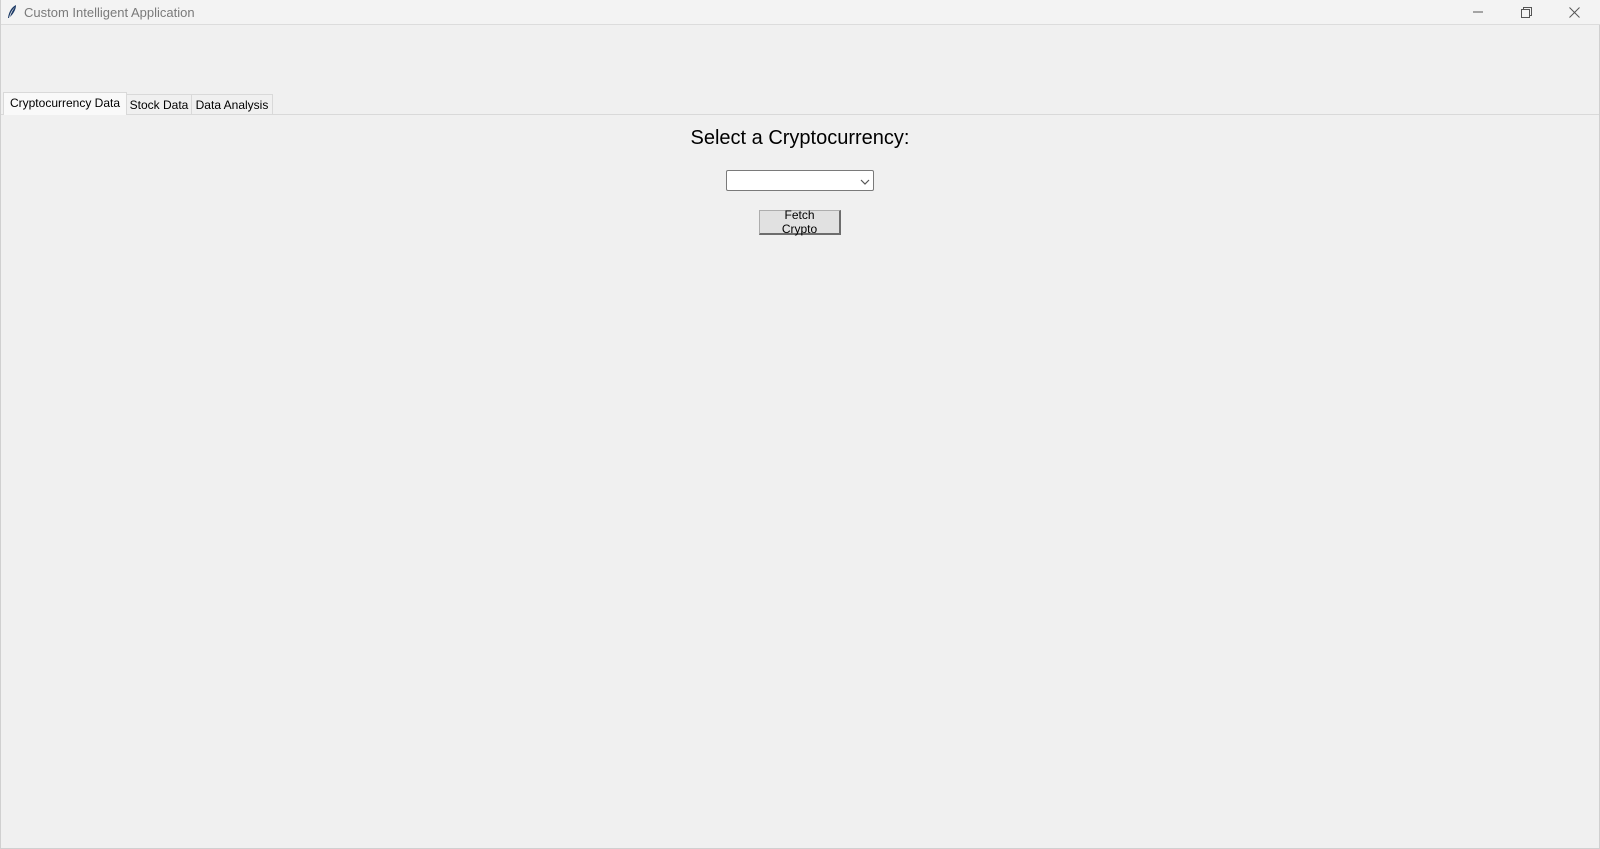  What do you see at coordinates (800, 138) in the screenshot?
I see `select-crypto-heading: Select a Cryptocurrency:` at bounding box center [800, 138].